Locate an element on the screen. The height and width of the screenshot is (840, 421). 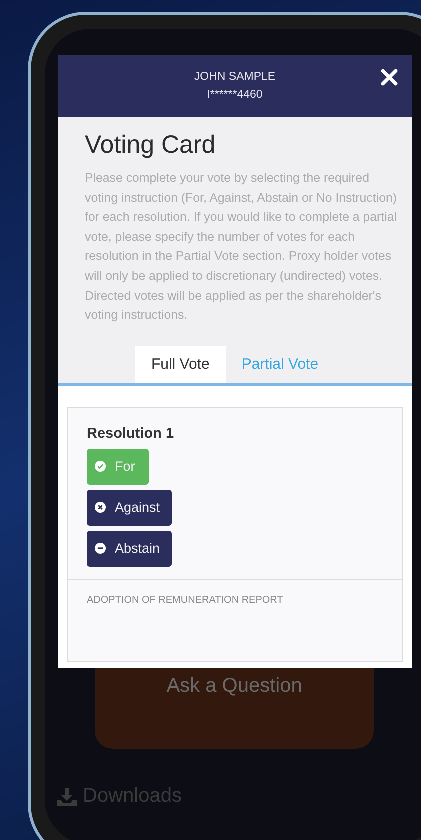
modal-title: Voting Card is located at coordinates (151, 145).